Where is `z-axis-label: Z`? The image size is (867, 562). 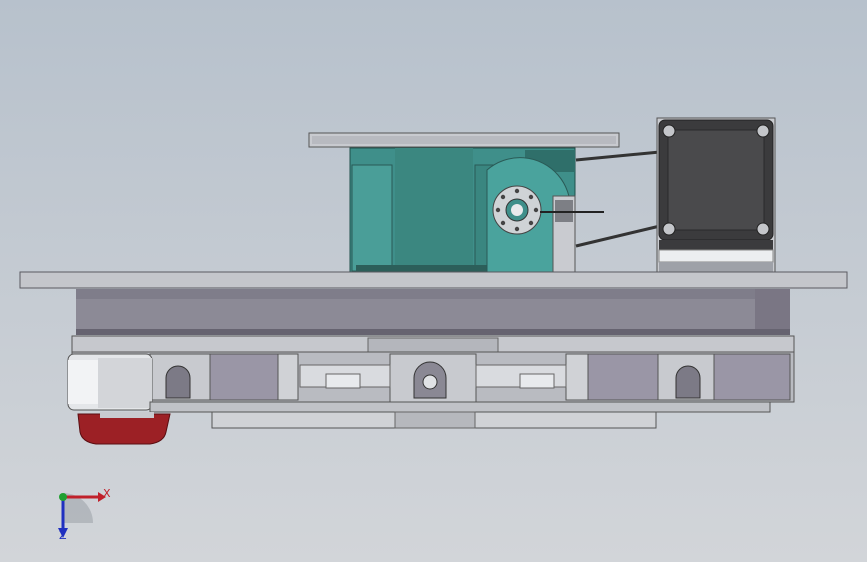
z-axis-label: Z is located at coordinates (63, 535).